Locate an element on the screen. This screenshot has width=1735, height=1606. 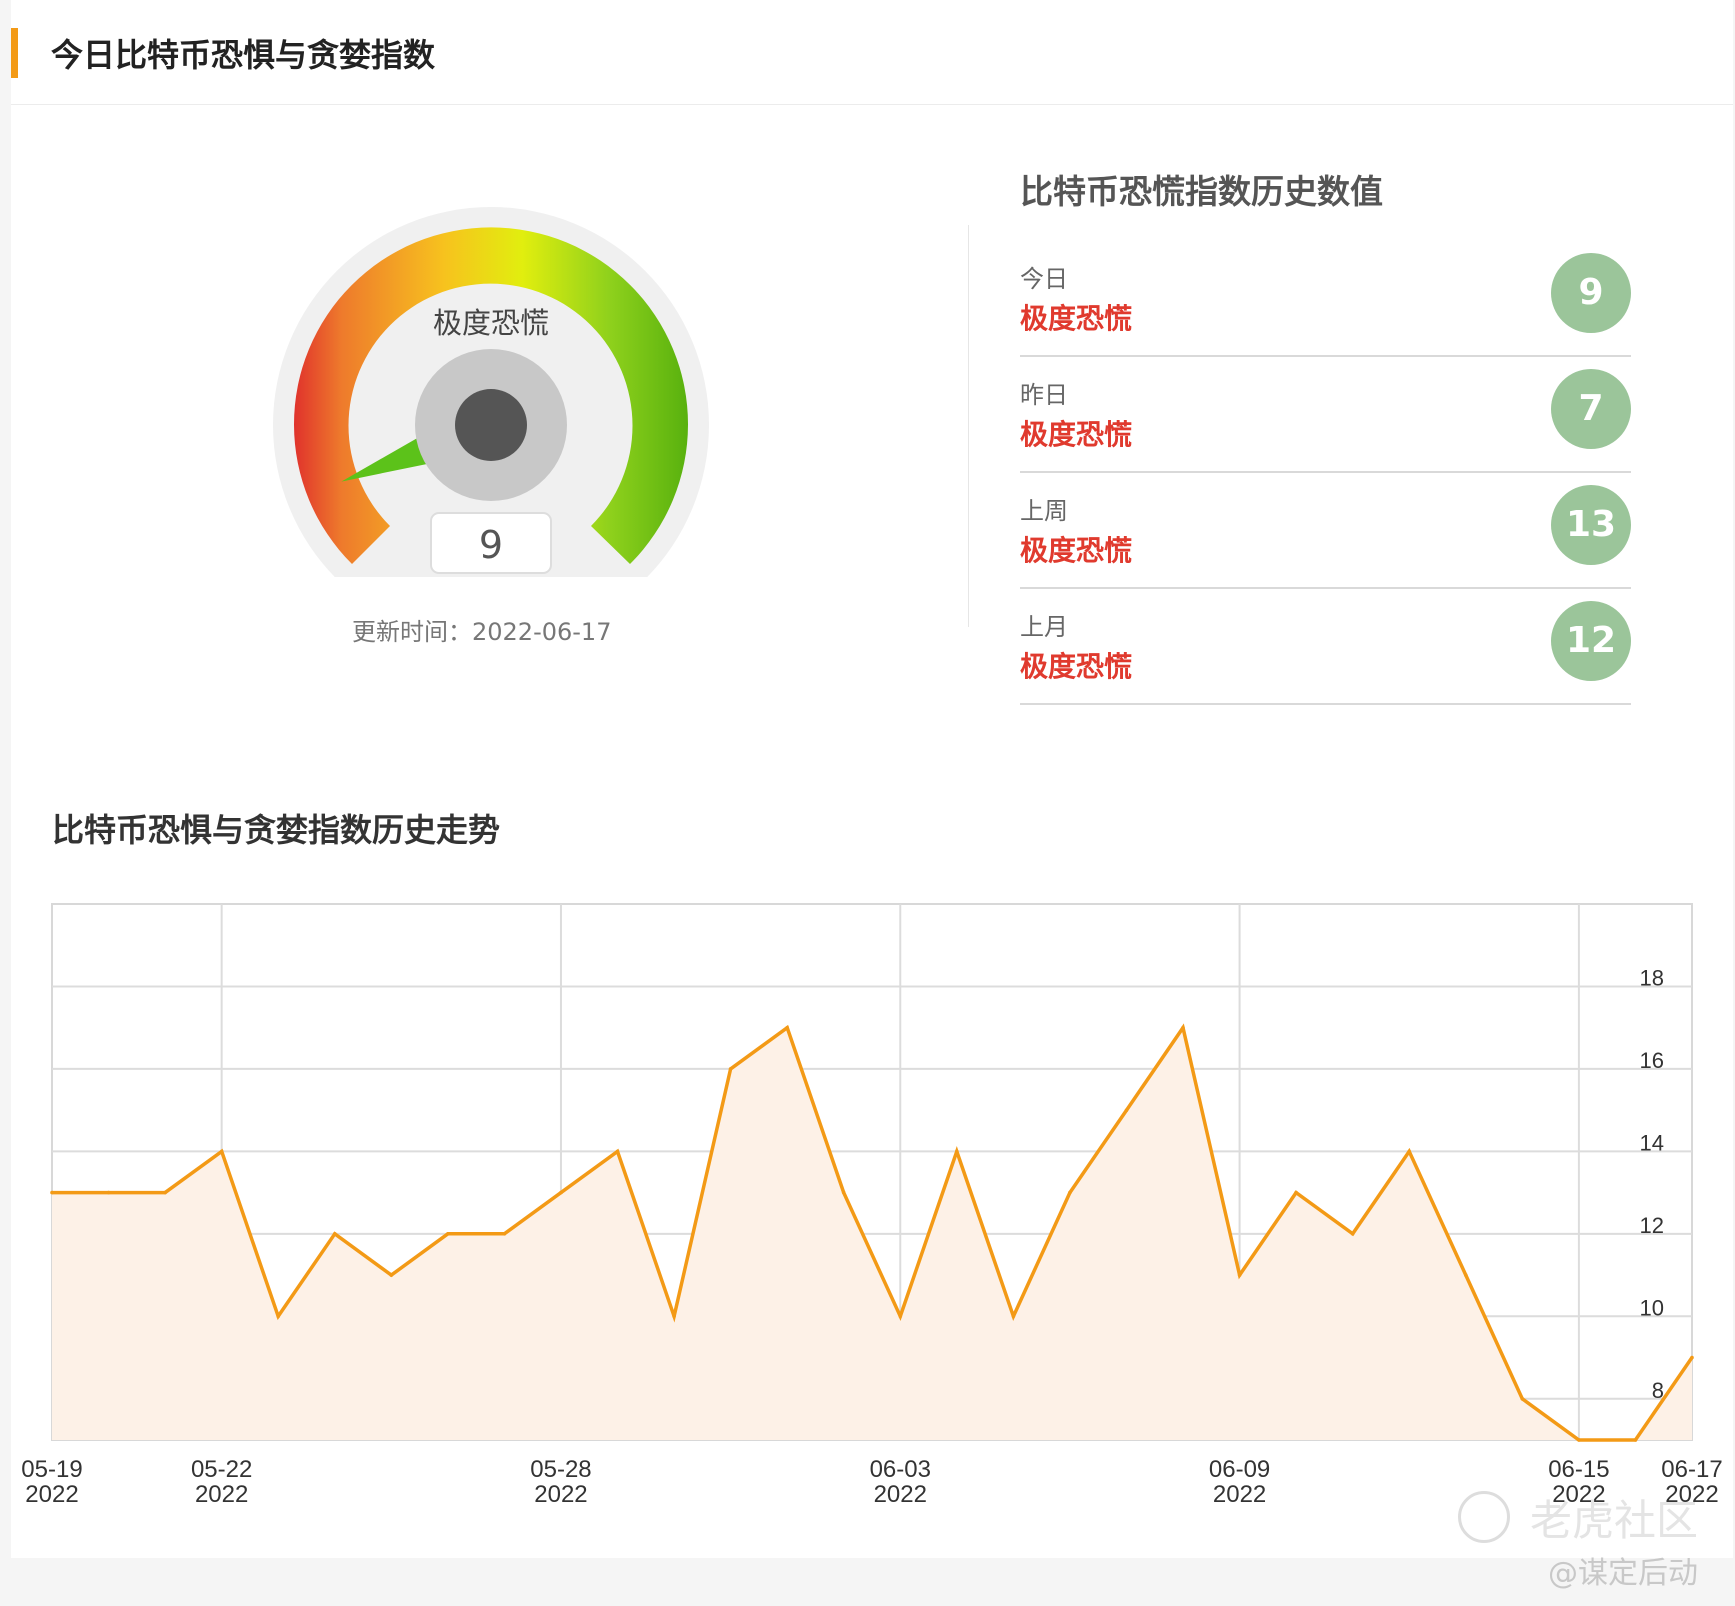
x-tick-label: 06-15 is located at coordinates (1578, 1469).